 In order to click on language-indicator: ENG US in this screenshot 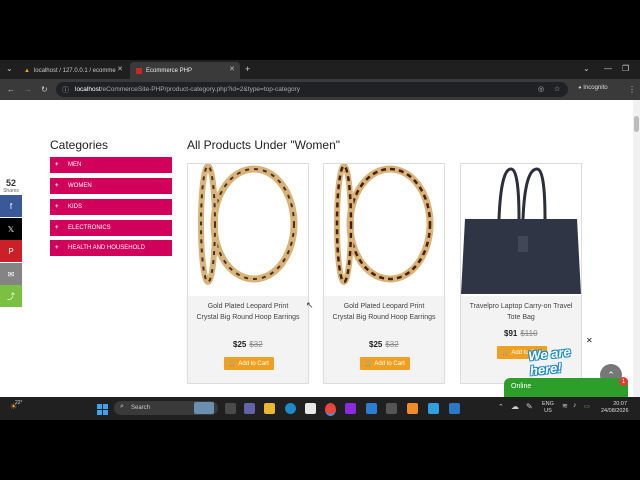, I will do `click(548, 408)`.